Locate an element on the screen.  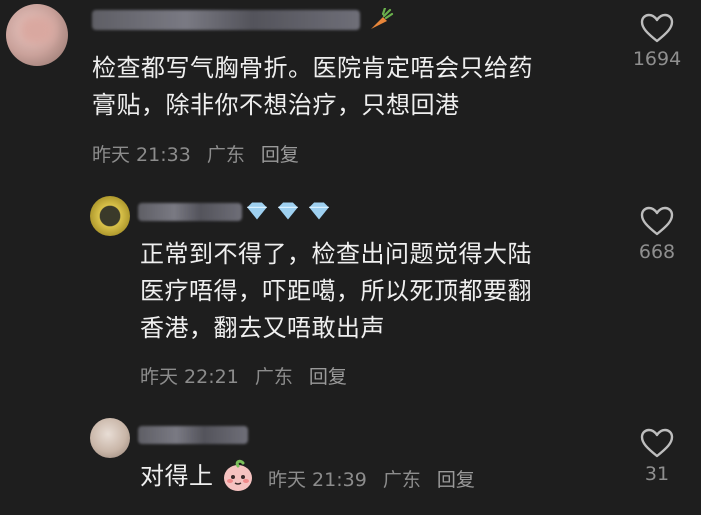
like-button: 31 is located at coordinates (657, 456).